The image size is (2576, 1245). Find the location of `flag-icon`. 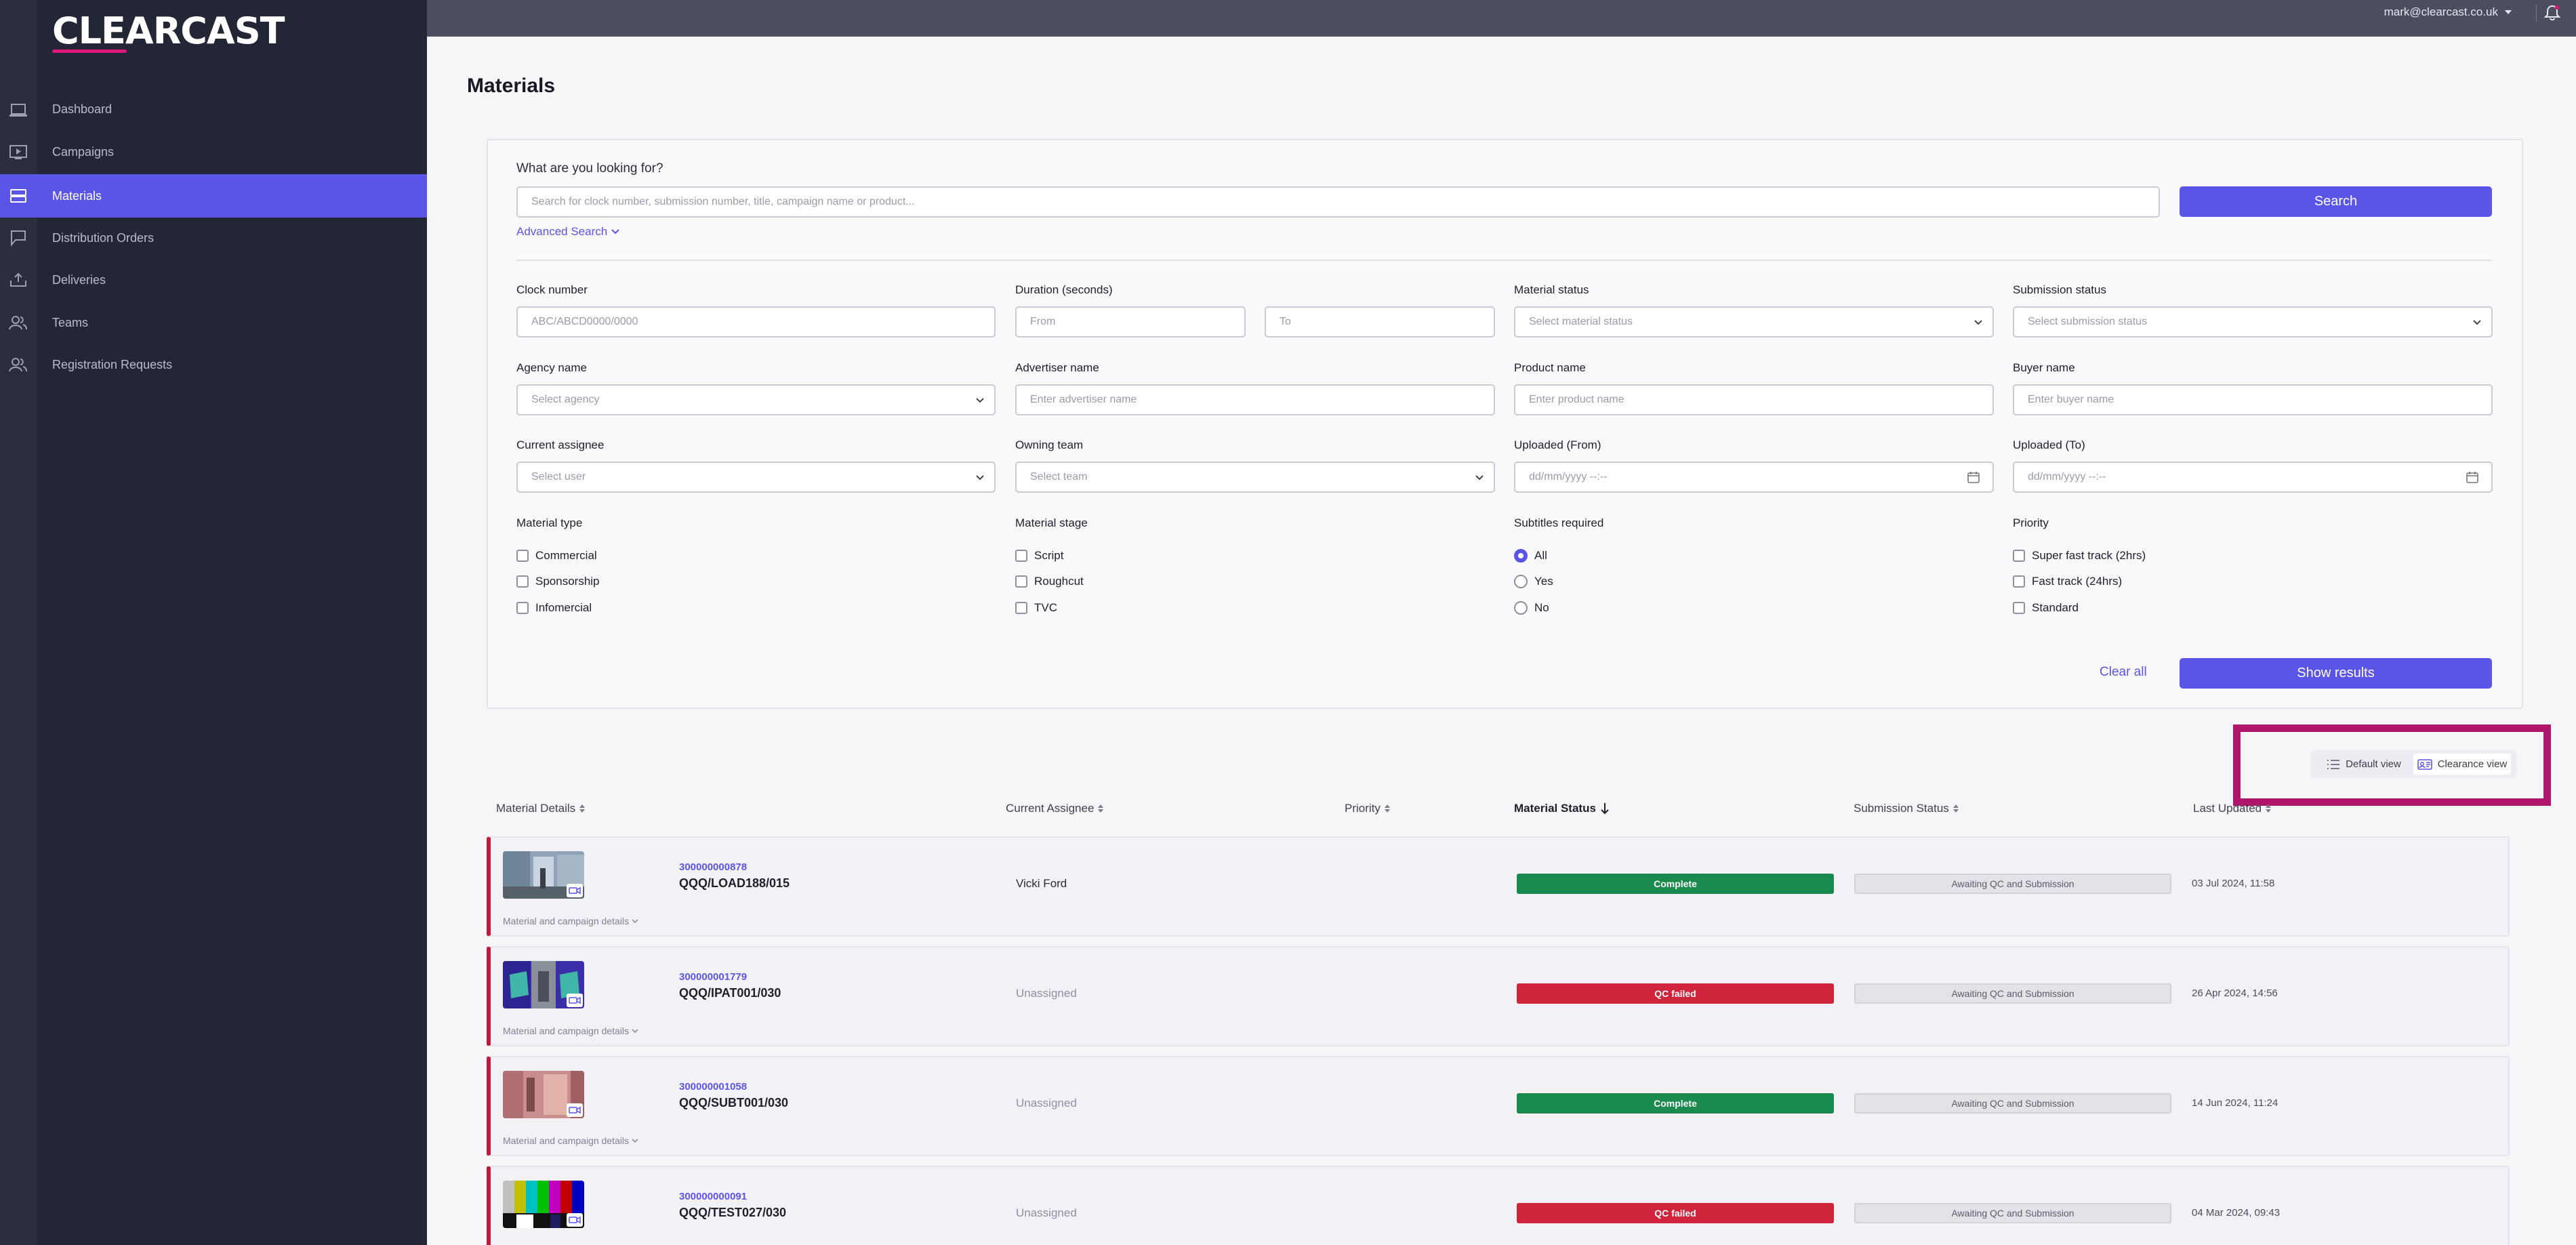

flag-icon is located at coordinates (18, 238).